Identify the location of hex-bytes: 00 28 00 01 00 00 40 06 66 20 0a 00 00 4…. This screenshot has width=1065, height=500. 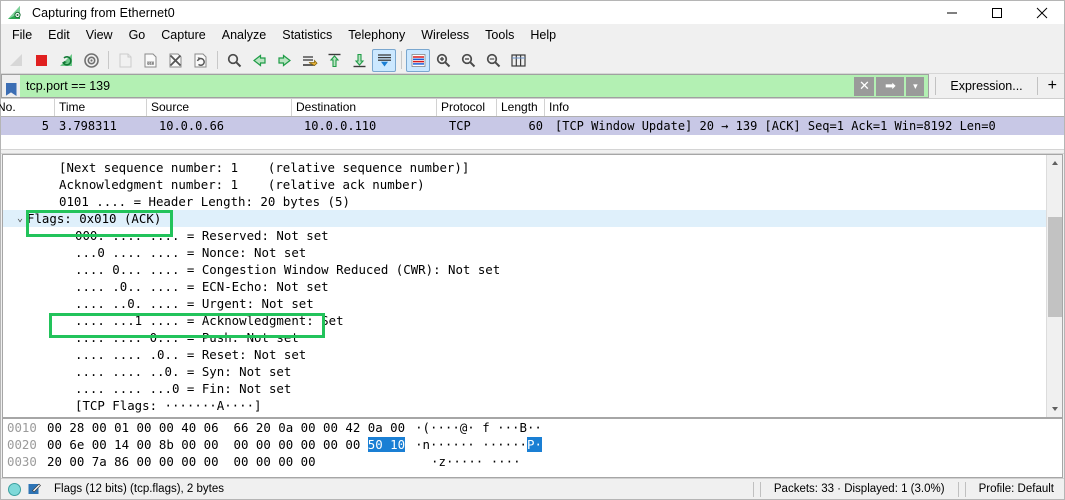
(226, 427).